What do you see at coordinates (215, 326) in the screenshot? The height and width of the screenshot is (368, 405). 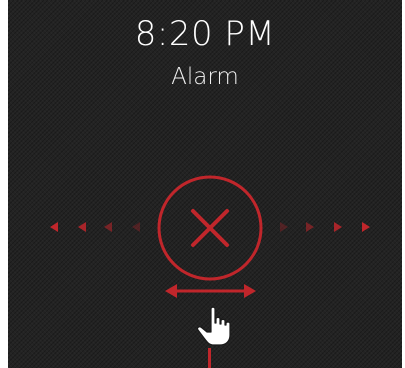 I see `pointing-hand-icon` at bounding box center [215, 326].